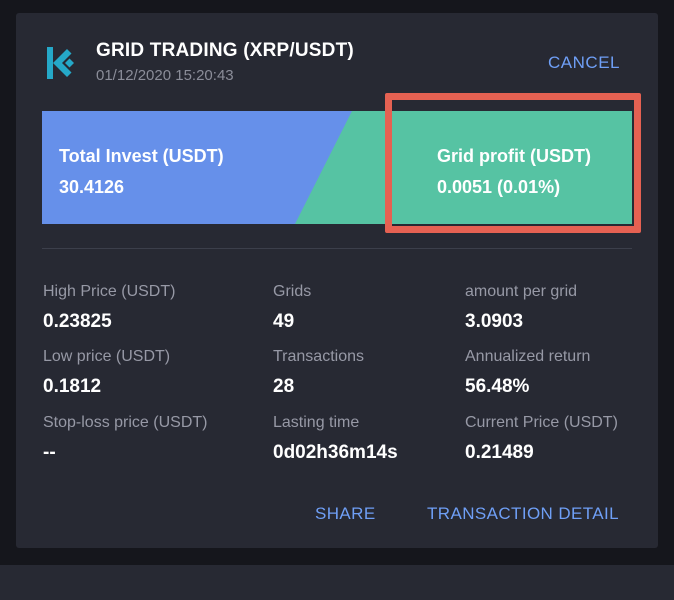 The height and width of the screenshot is (600, 674). I want to click on stat-value: 56.48%, so click(497, 386).